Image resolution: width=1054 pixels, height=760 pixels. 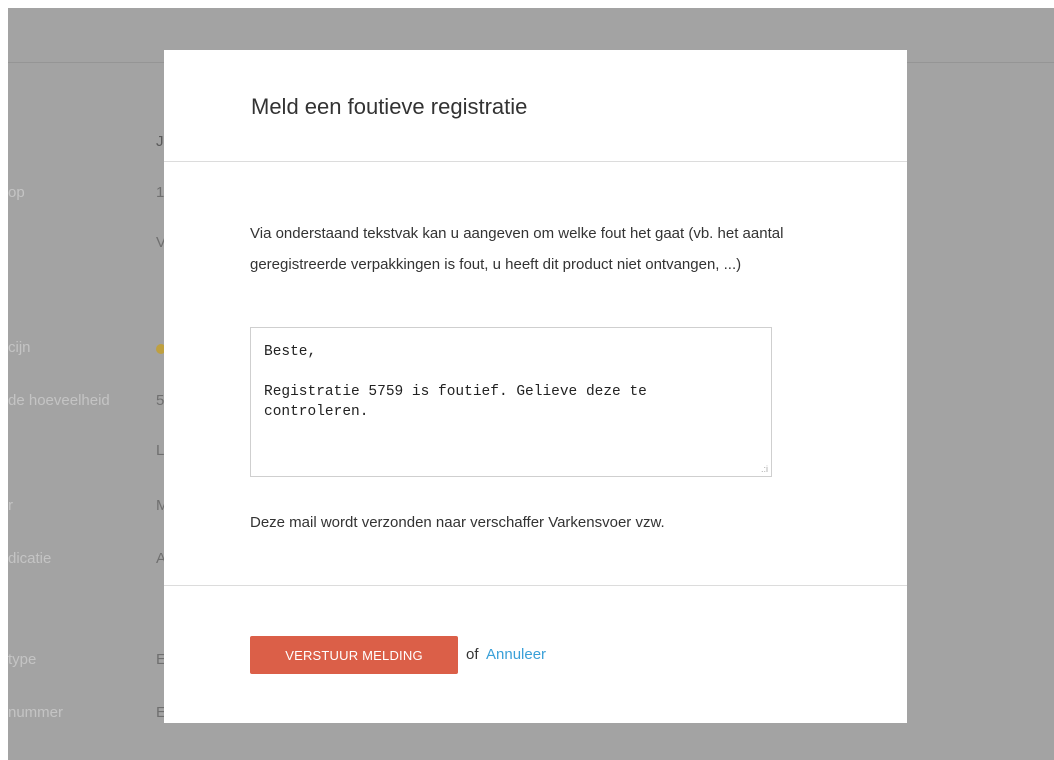 I want to click on or-label: of, so click(x=472, y=654).